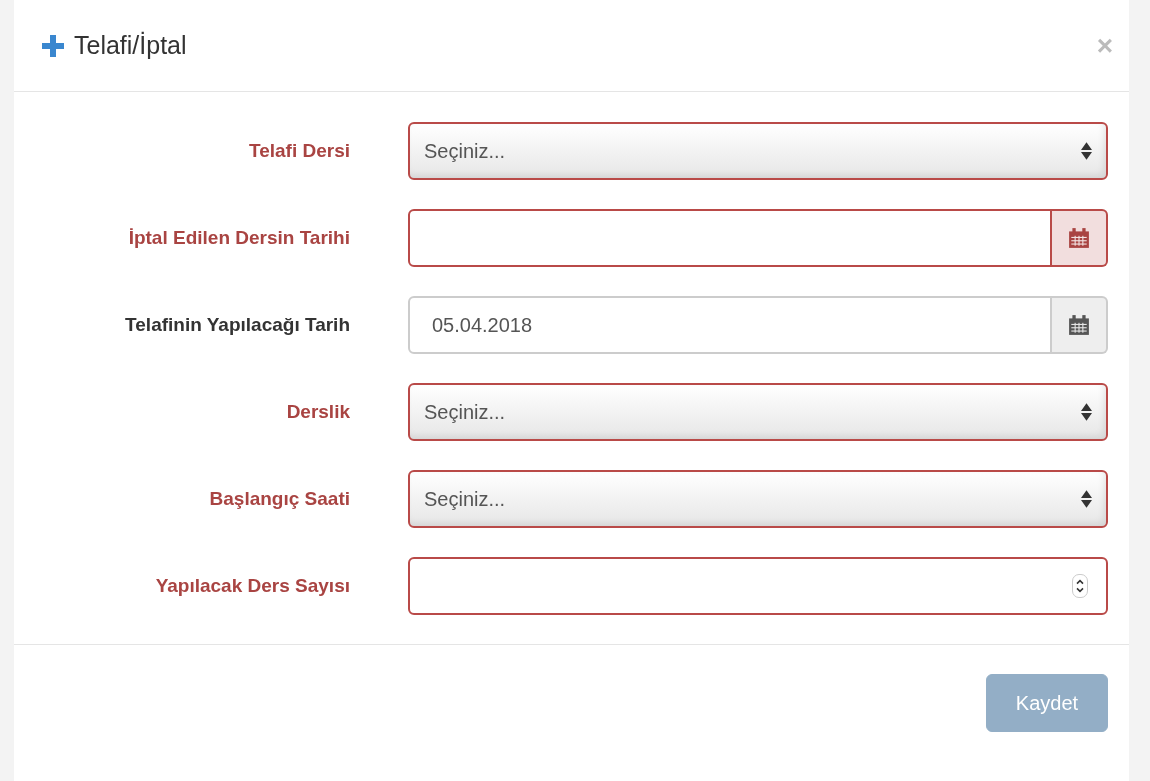 Image resolution: width=1150 pixels, height=781 pixels. What do you see at coordinates (237, 325) in the screenshot?
I see `field-label: Telafinin Yapılacağı Tarih` at bounding box center [237, 325].